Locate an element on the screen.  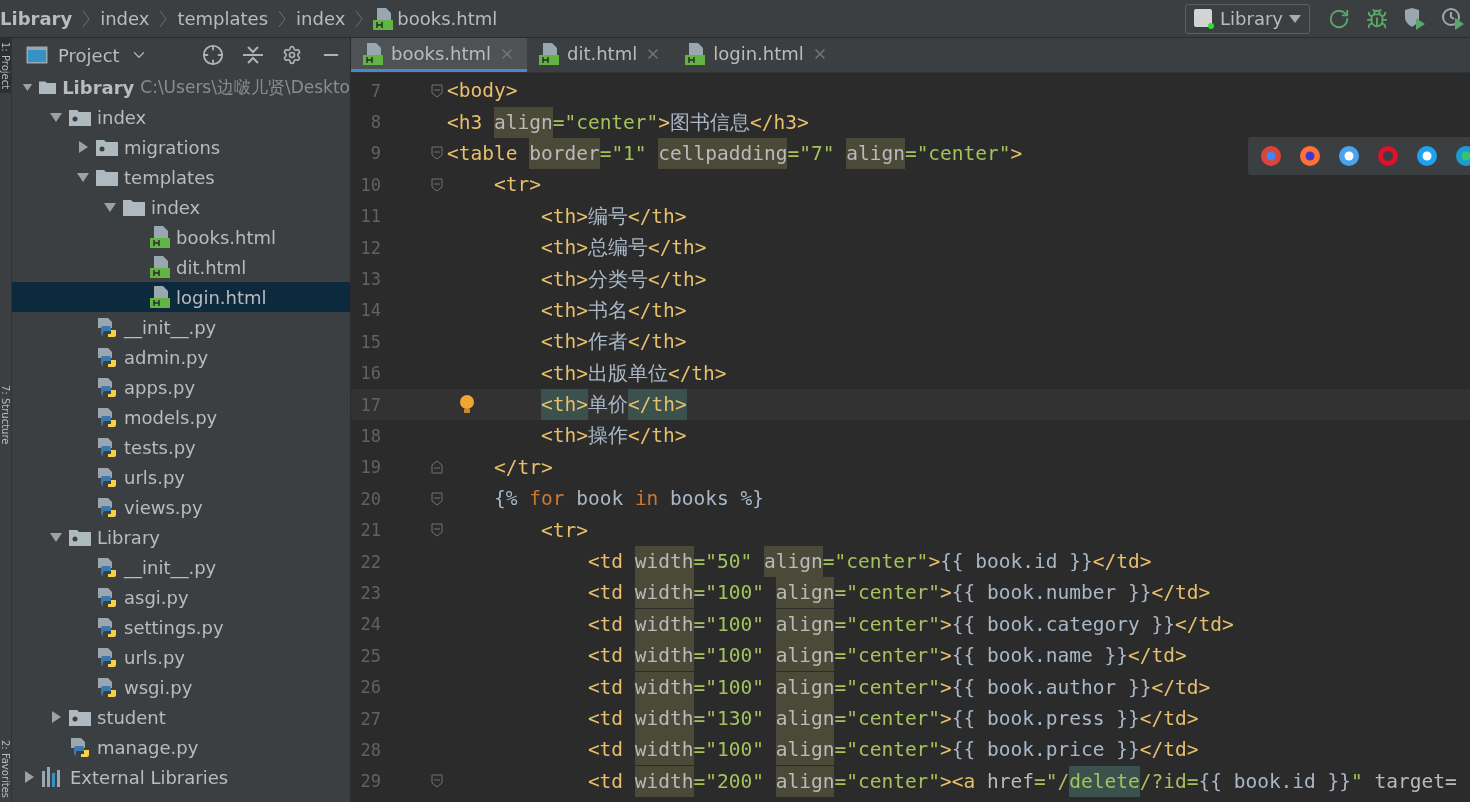
tree-item-label: External Libraries is located at coordinates (149, 777).